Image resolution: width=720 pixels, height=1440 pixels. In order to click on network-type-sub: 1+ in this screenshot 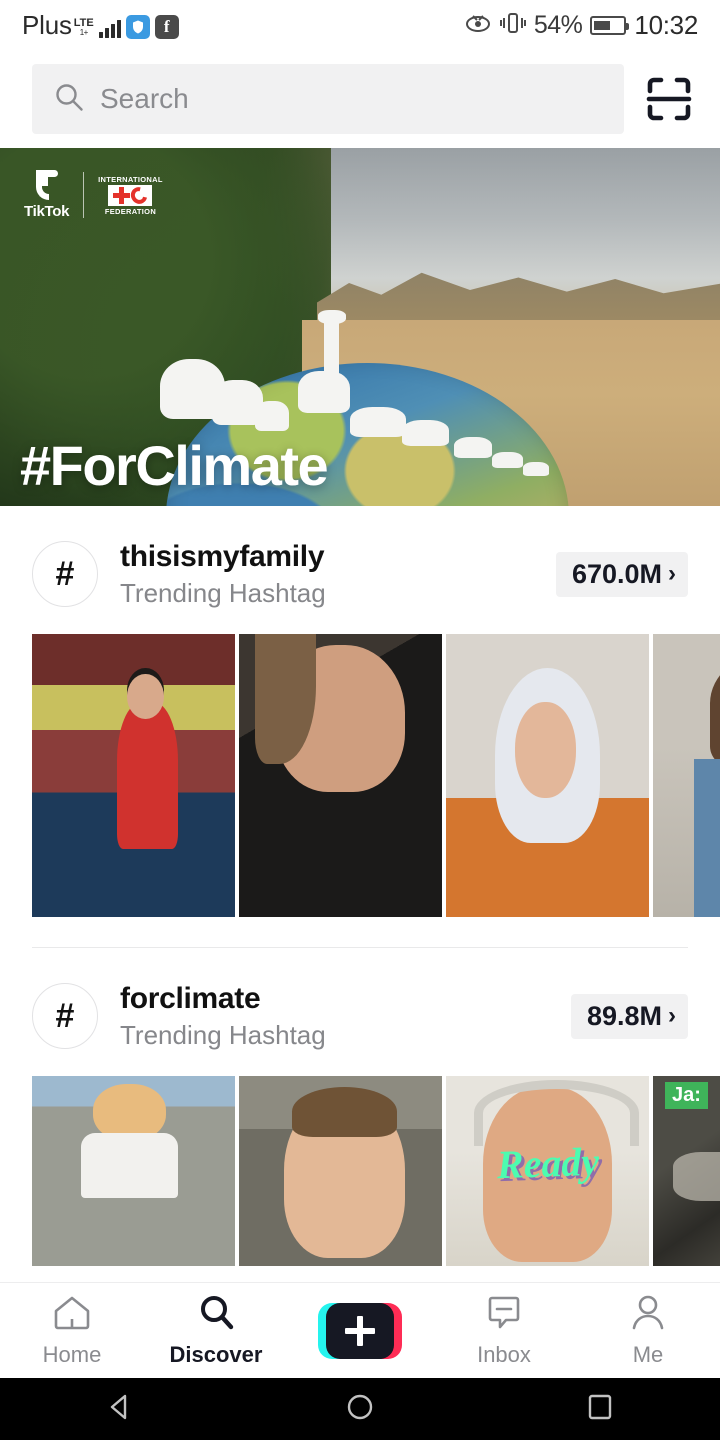, I will do `click(84, 32)`.